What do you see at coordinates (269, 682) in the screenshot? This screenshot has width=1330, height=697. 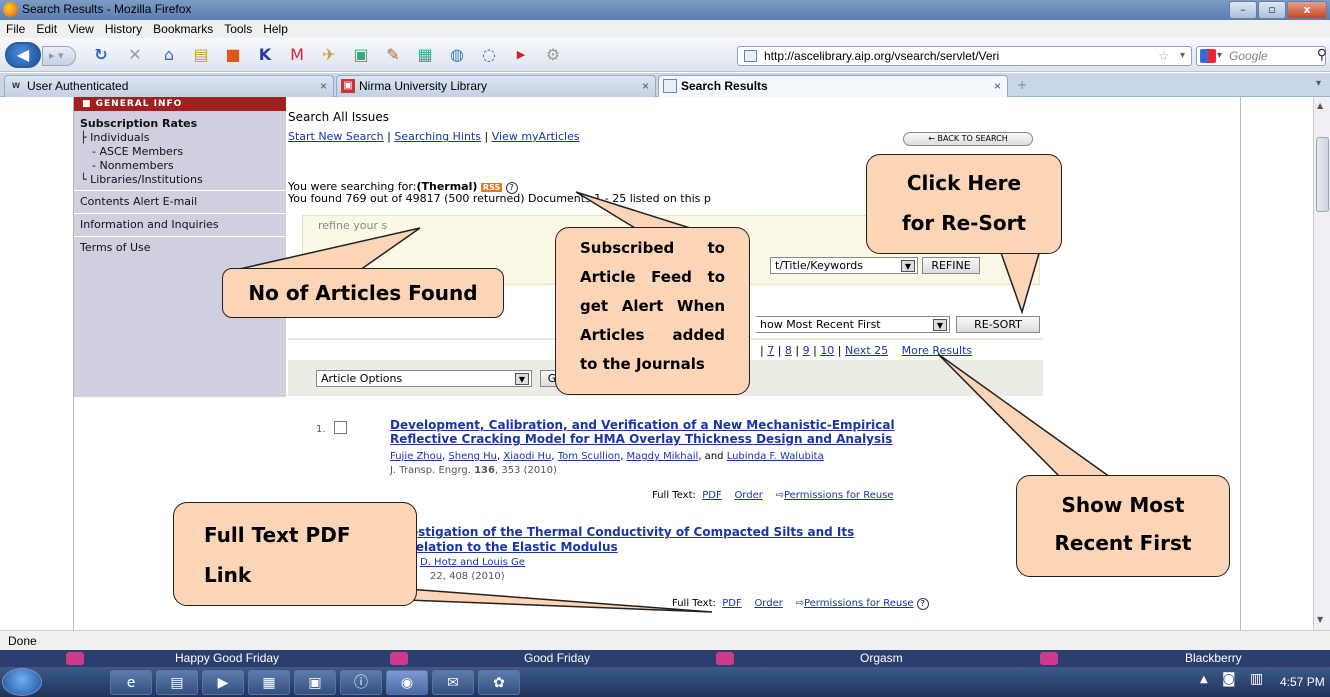 I see `excel-icon: ▦` at bounding box center [269, 682].